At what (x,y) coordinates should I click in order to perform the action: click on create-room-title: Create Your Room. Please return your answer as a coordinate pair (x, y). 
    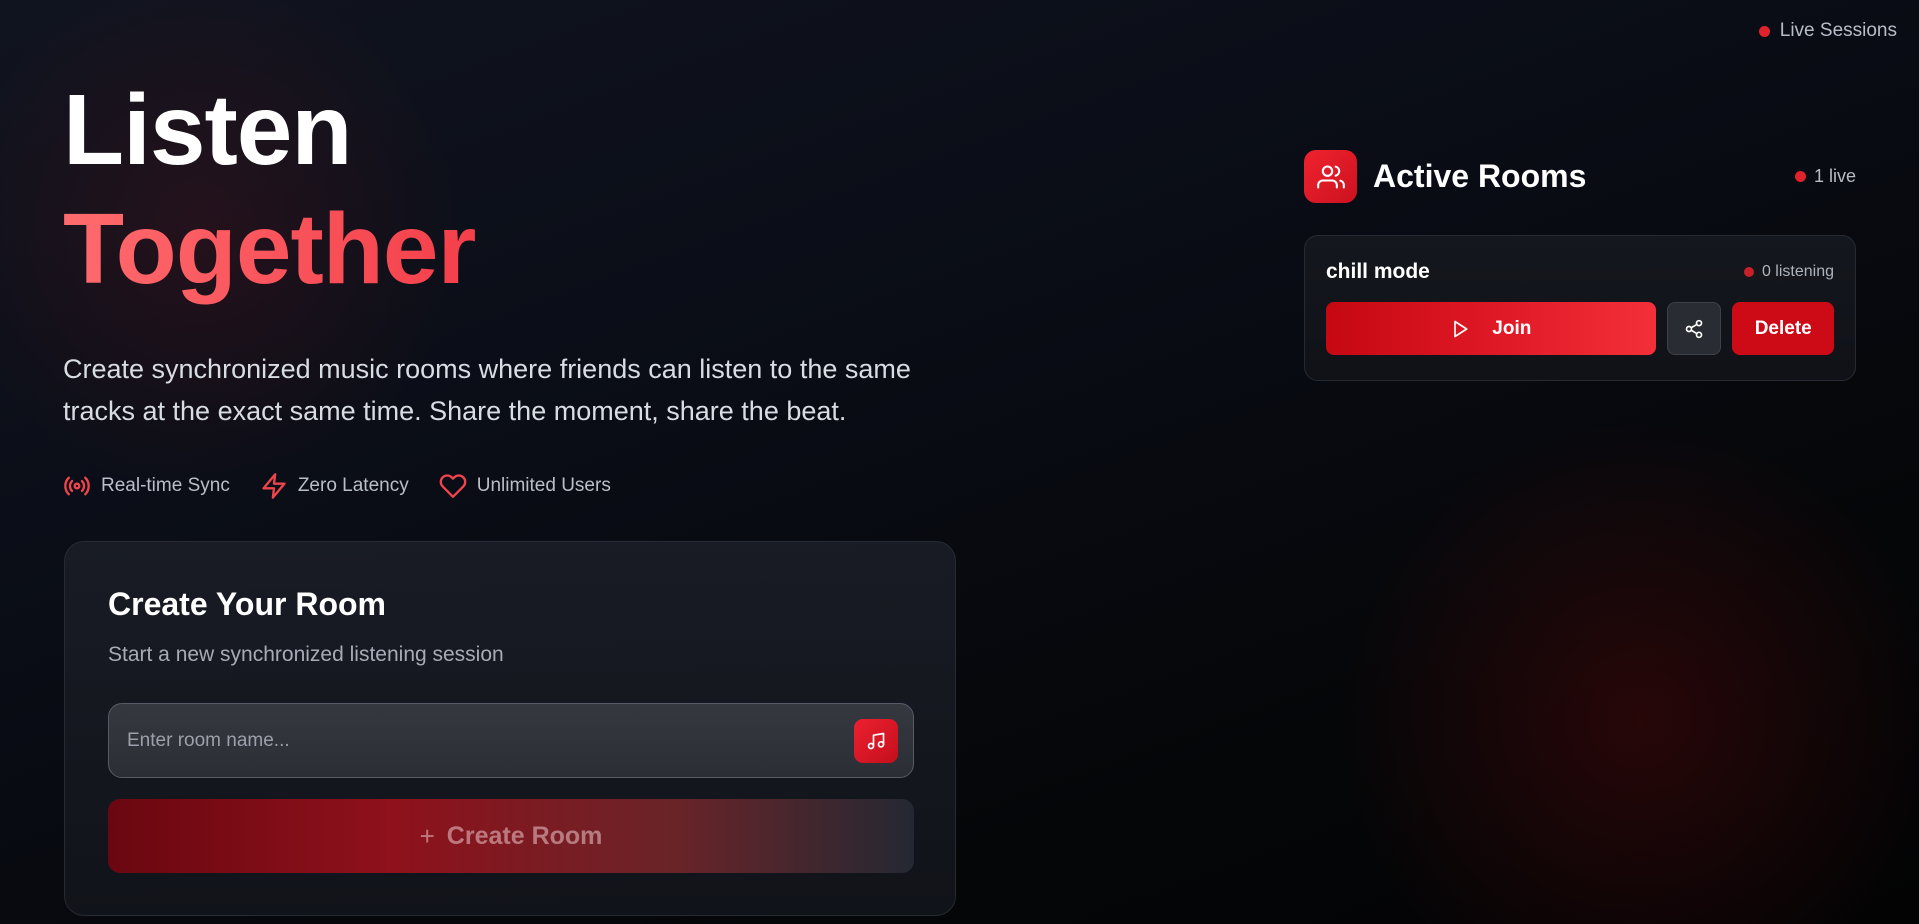
    Looking at the image, I should click on (247, 604).